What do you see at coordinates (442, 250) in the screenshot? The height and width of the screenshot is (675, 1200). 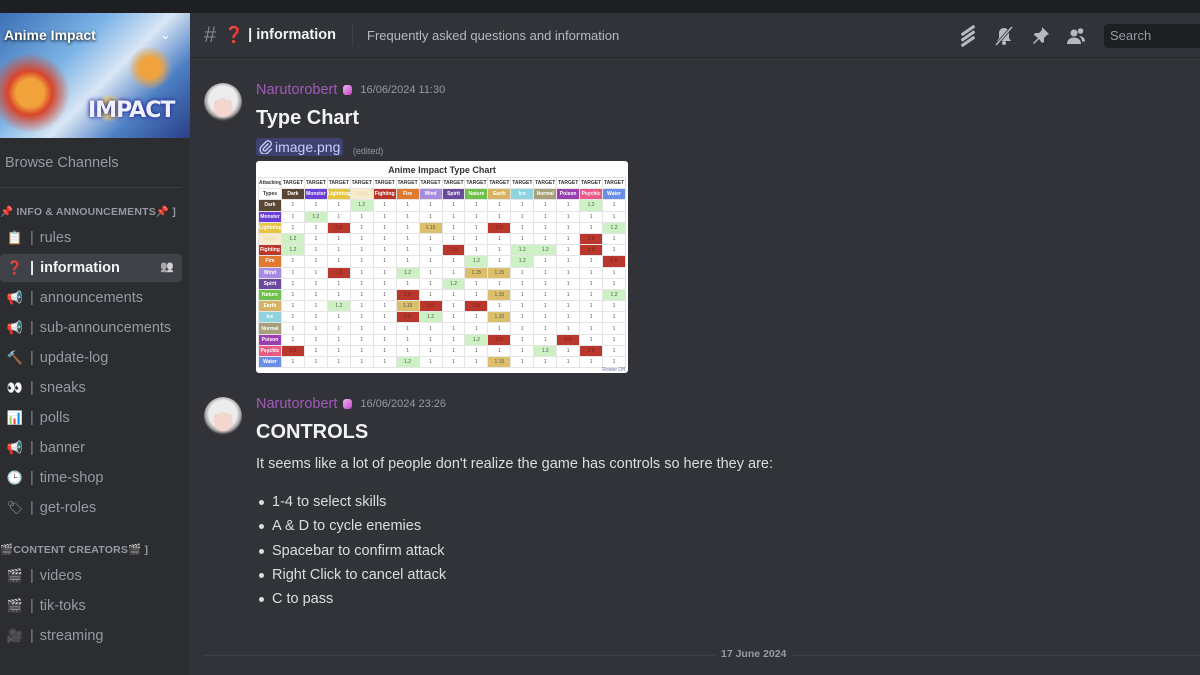 I see `chart-row: Fighting 1.2 1 1 1 1 1 1 0.8 1 1 1.2 1.2 1 0.8 1` at bounding box center [442, 250].